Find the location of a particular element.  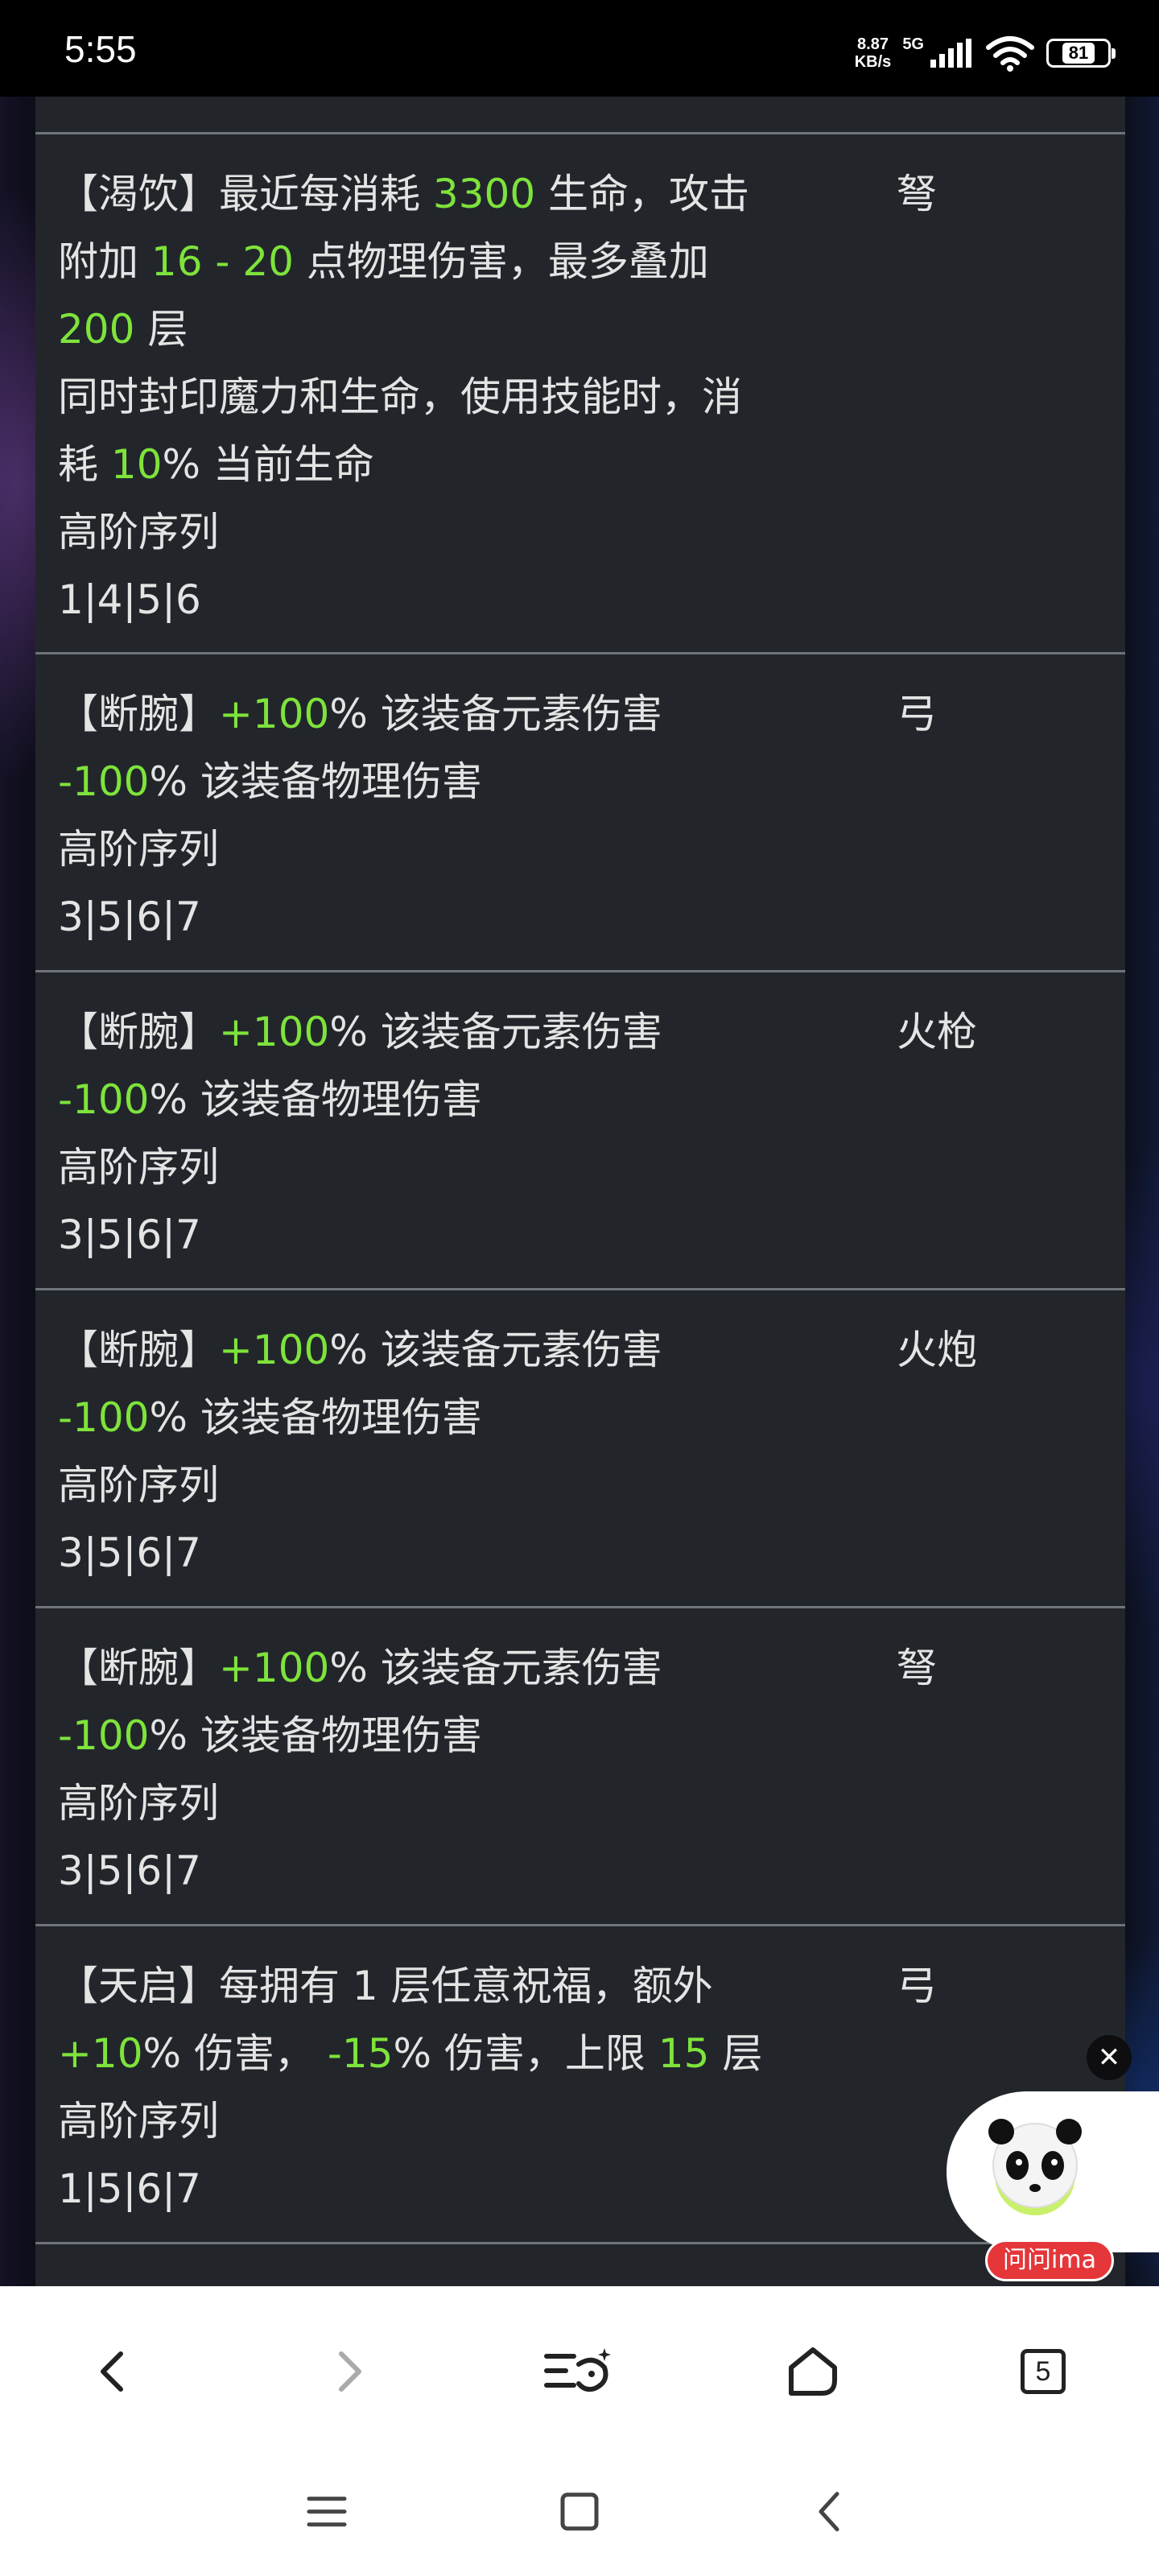

network-speed: 8.87 KB/s is located at coordinates (873, 53).